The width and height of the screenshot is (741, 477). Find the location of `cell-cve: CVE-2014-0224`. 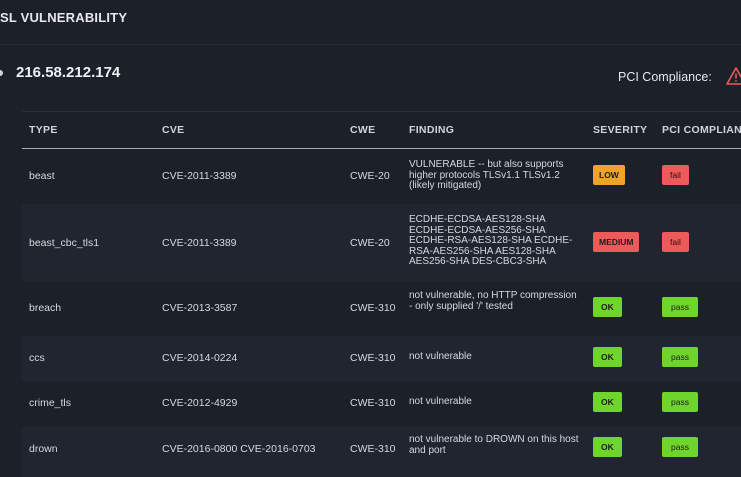

cell-cve: CVE-2014-0224 is located at coordinates (200, 358).